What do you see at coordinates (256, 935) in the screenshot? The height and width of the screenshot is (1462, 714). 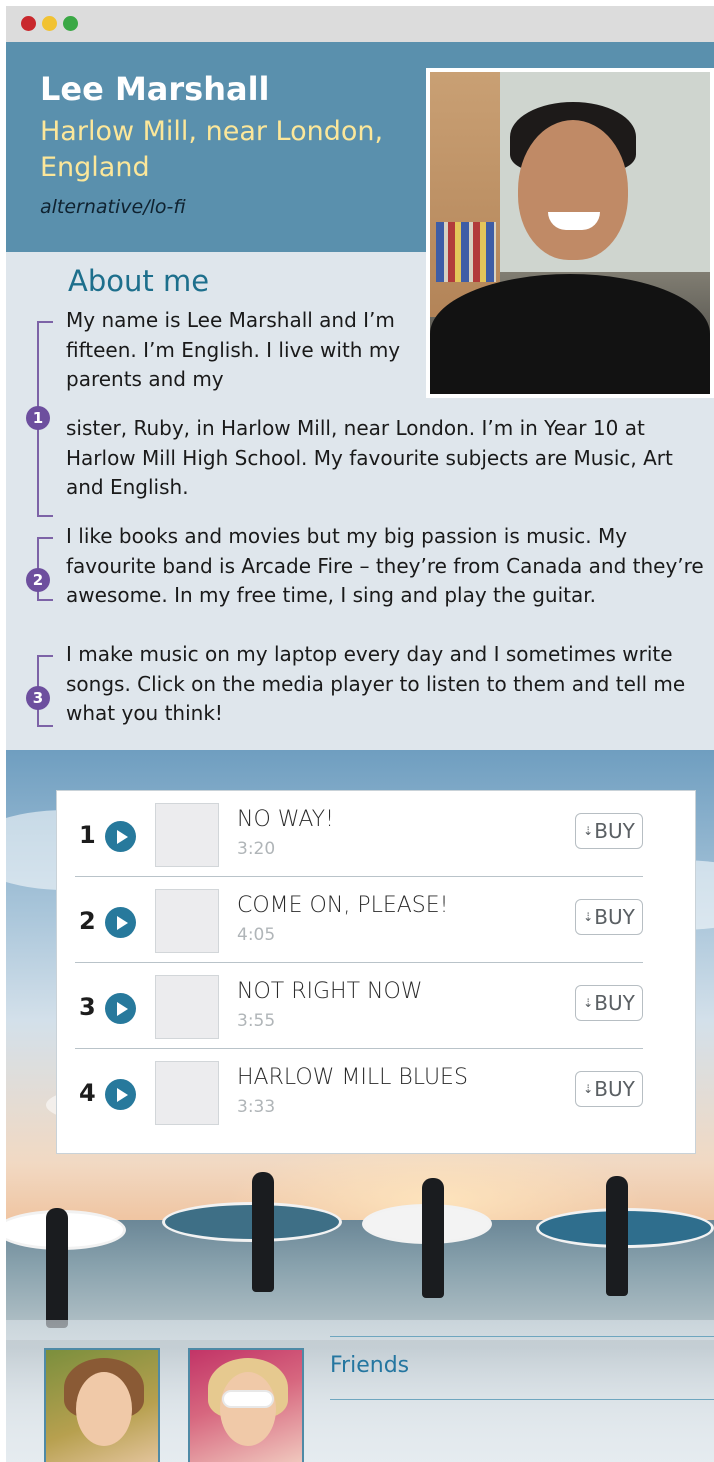 I see `track-duration: 4:05` at bounding box center [256, 935].